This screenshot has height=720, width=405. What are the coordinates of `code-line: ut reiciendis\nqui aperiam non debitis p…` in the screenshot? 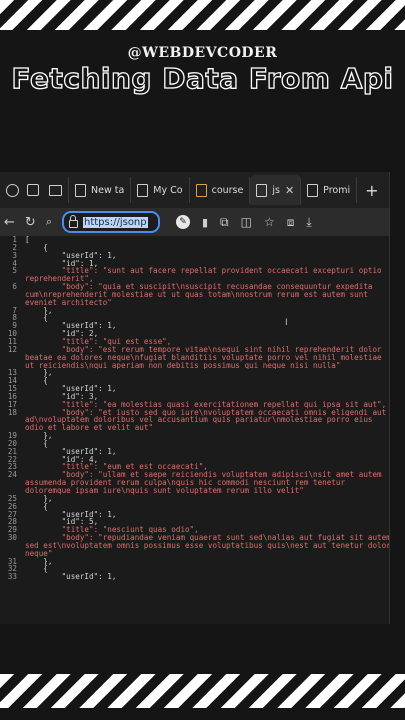 It's located at (194, 366).